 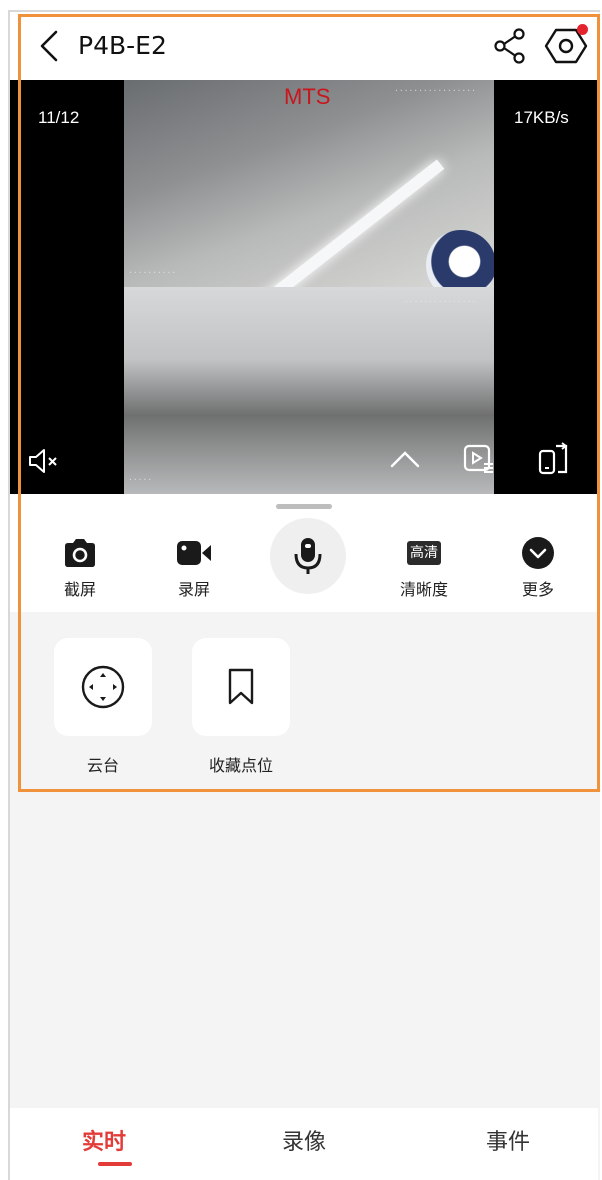 What do you see at coordinates (424, 568) in the screenshot?
I see `quality-button: 高清 清晰度` at bounding box center [424, 568].